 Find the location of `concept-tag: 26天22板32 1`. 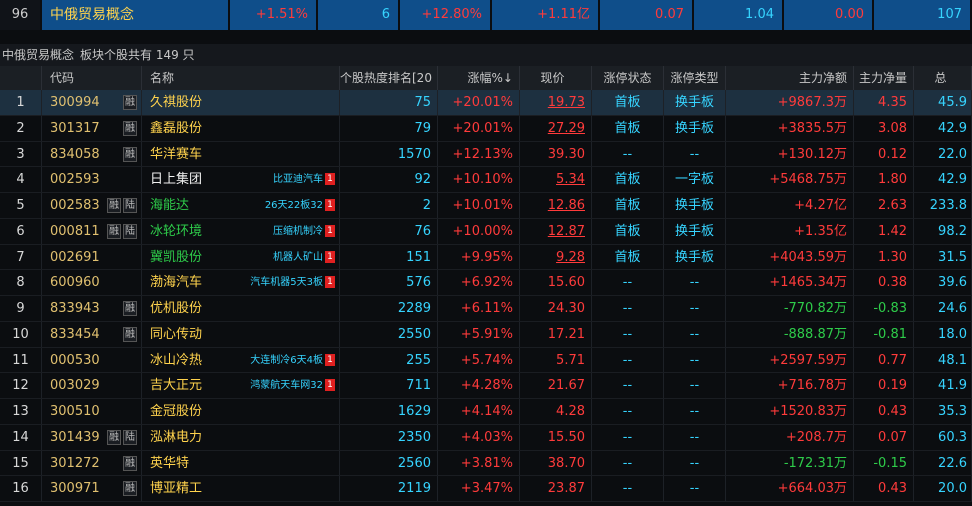

concept-tag: 26天22板32 1 is located at coordinates (300, 205).